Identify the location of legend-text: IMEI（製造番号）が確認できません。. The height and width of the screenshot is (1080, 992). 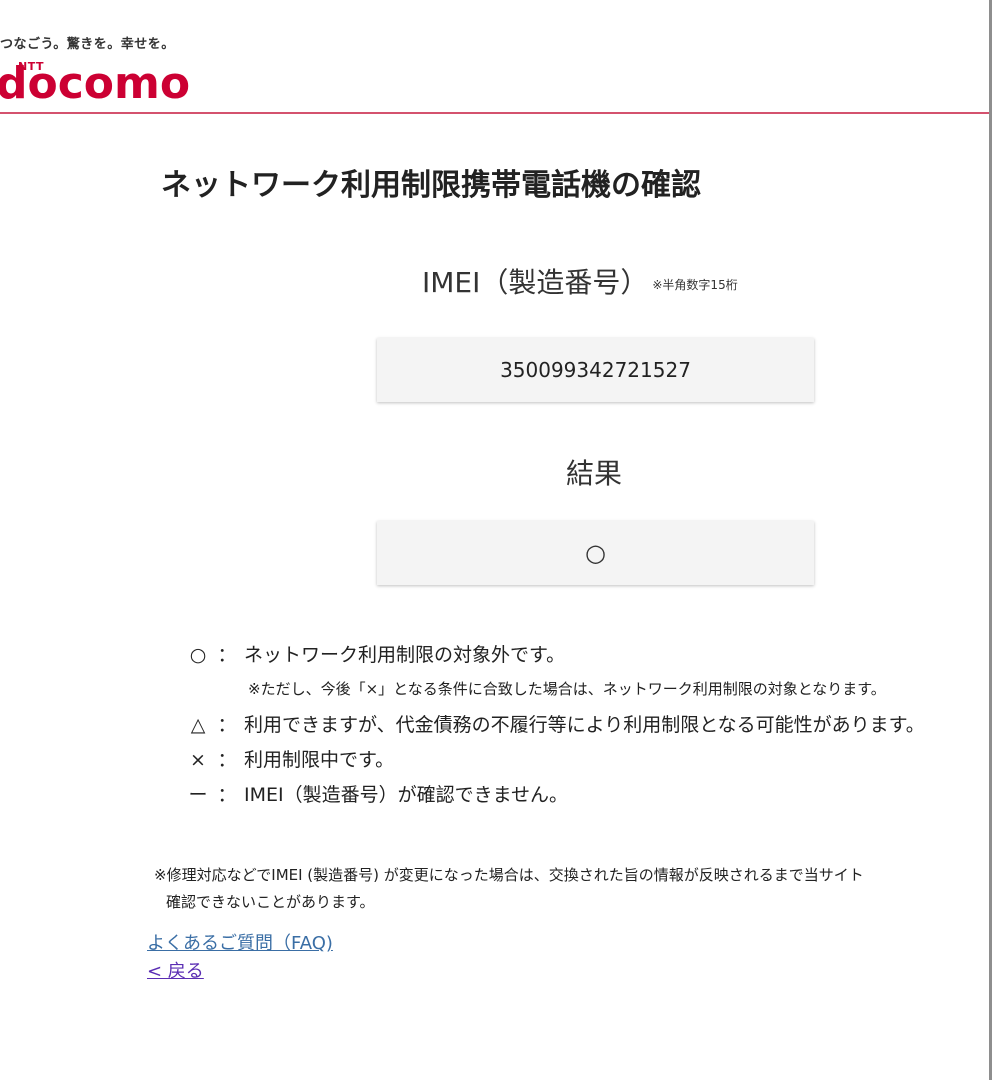
(406, 795).